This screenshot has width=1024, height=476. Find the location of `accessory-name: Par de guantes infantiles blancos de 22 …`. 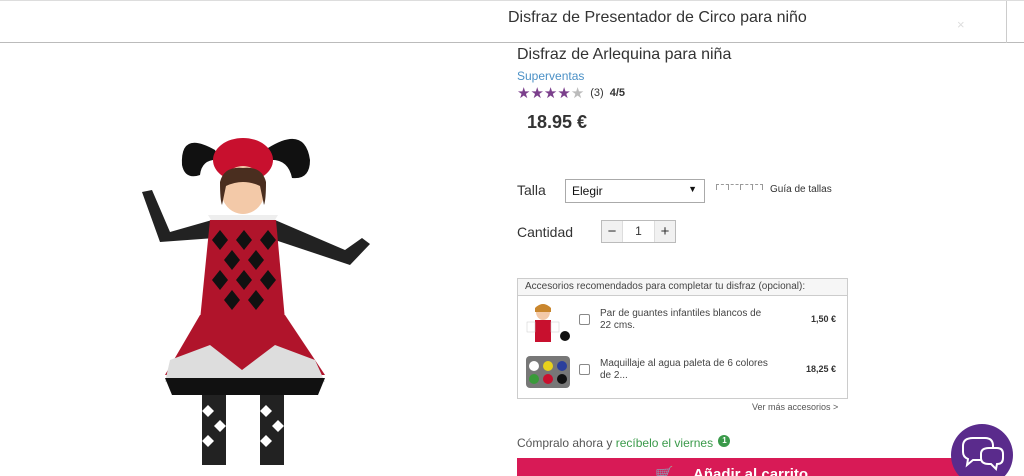

accessory-name: Par de guantes infantiles blancos de 22 … is located at coordinates (687, 320).